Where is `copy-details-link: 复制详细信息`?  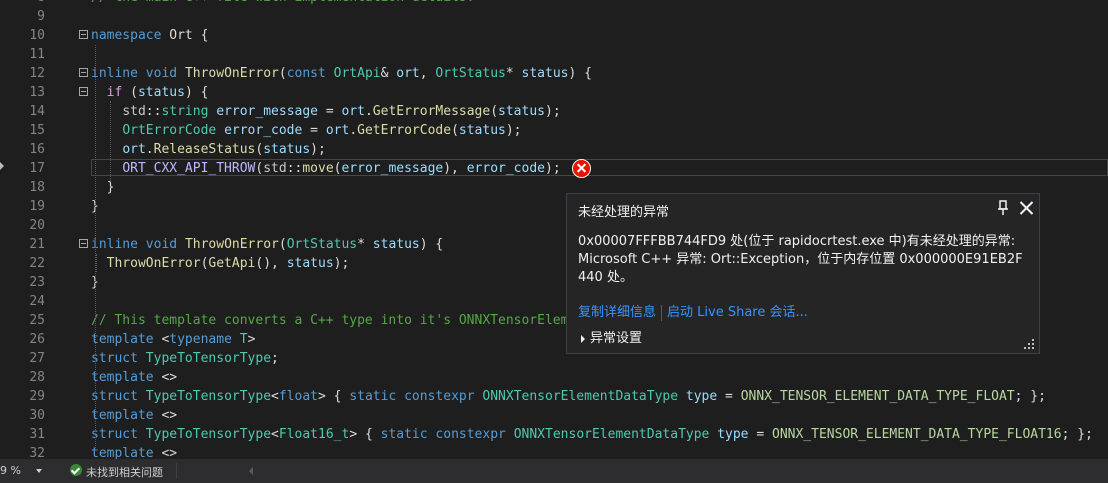 copy-details-link: 复制详细信息 is located at coordinates (617, 312).